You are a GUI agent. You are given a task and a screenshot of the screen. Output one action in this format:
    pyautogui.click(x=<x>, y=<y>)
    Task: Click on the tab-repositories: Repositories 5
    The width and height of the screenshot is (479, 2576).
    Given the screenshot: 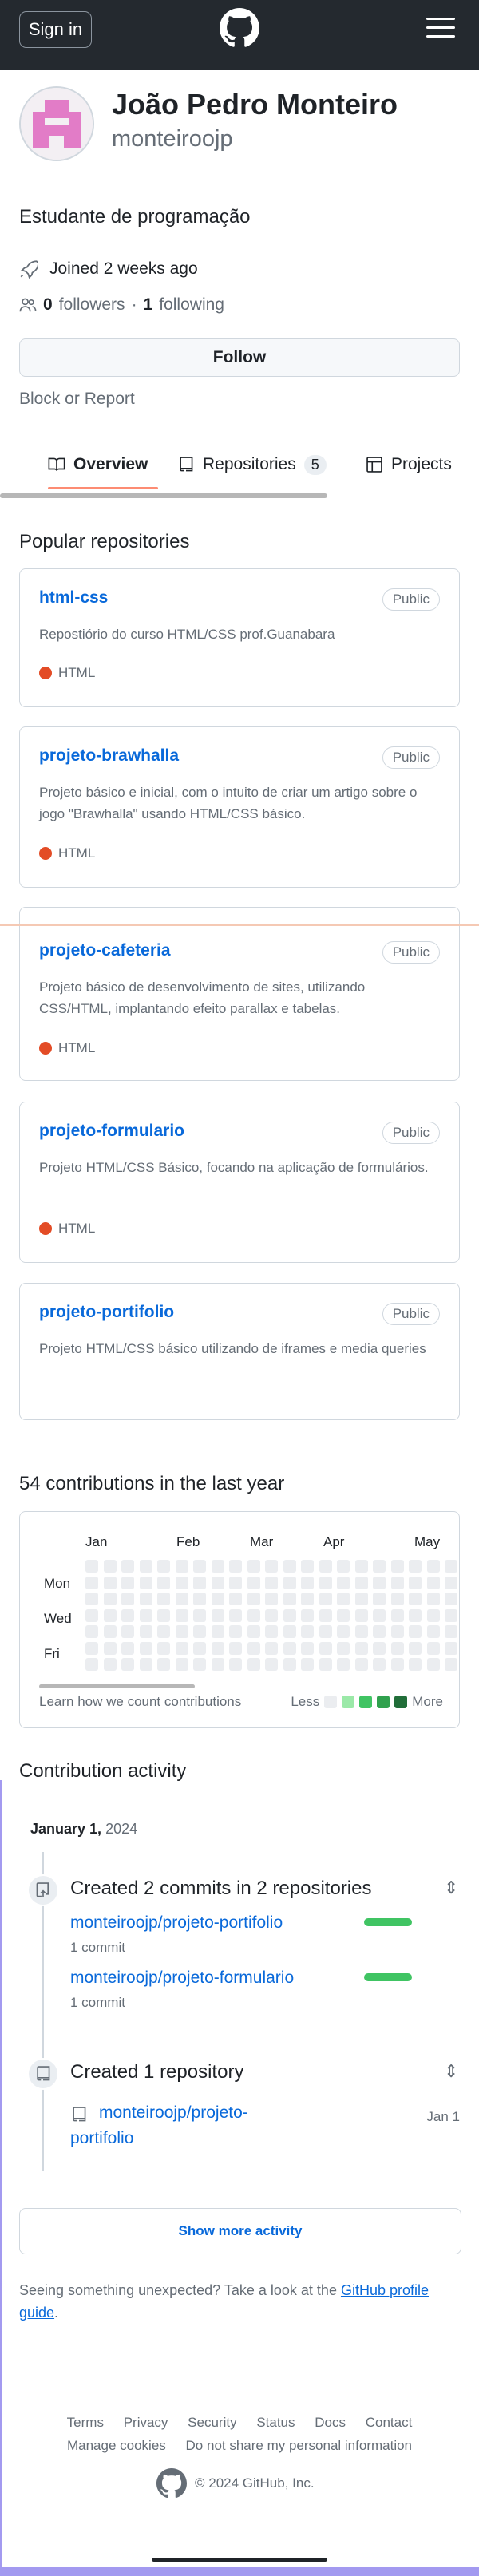 What is the action you would take?
    pyautogui.click(x=252, y=465)
    